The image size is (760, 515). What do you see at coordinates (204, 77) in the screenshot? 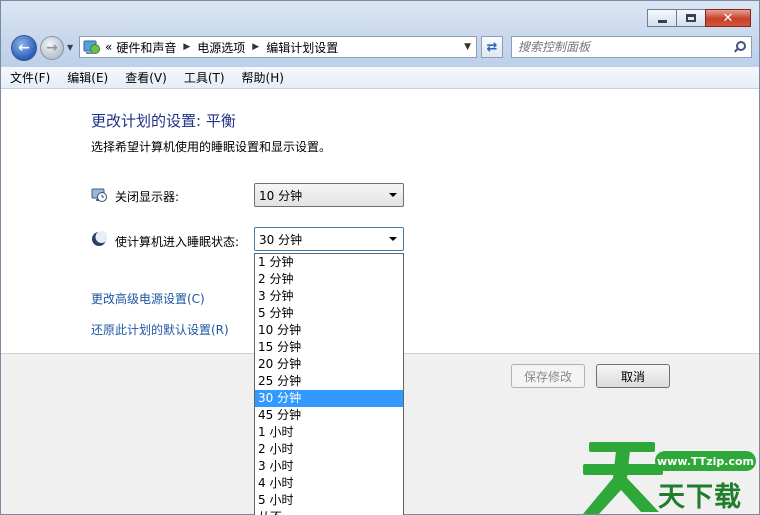
I see `menu-tools: 工具(T)` at bounding box center [204, 77].